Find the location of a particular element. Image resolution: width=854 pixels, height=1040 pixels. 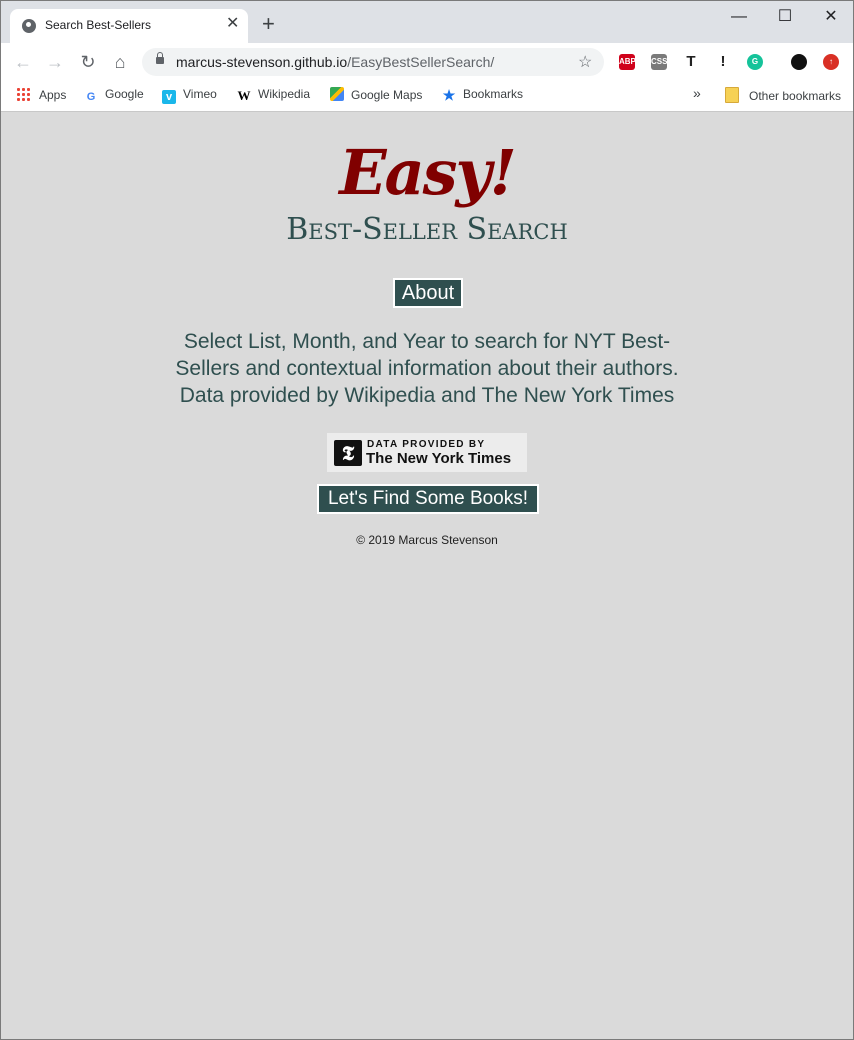

bookmark-other: Other bookmarks is located at coordinates (783, 95).